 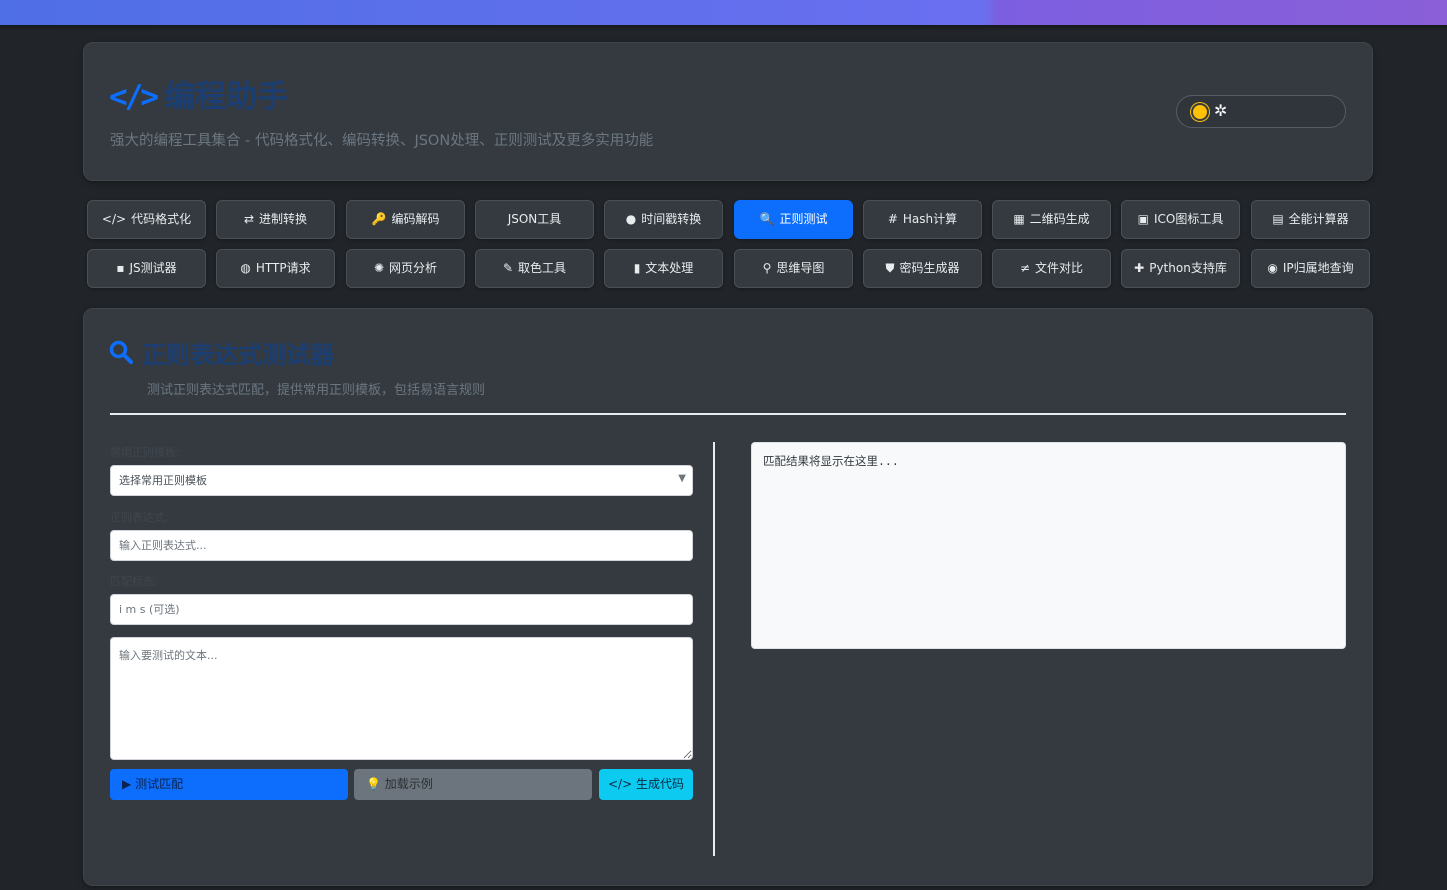 I want to click on nav-tab-label: Hash计算, so click(x=930, y=219).